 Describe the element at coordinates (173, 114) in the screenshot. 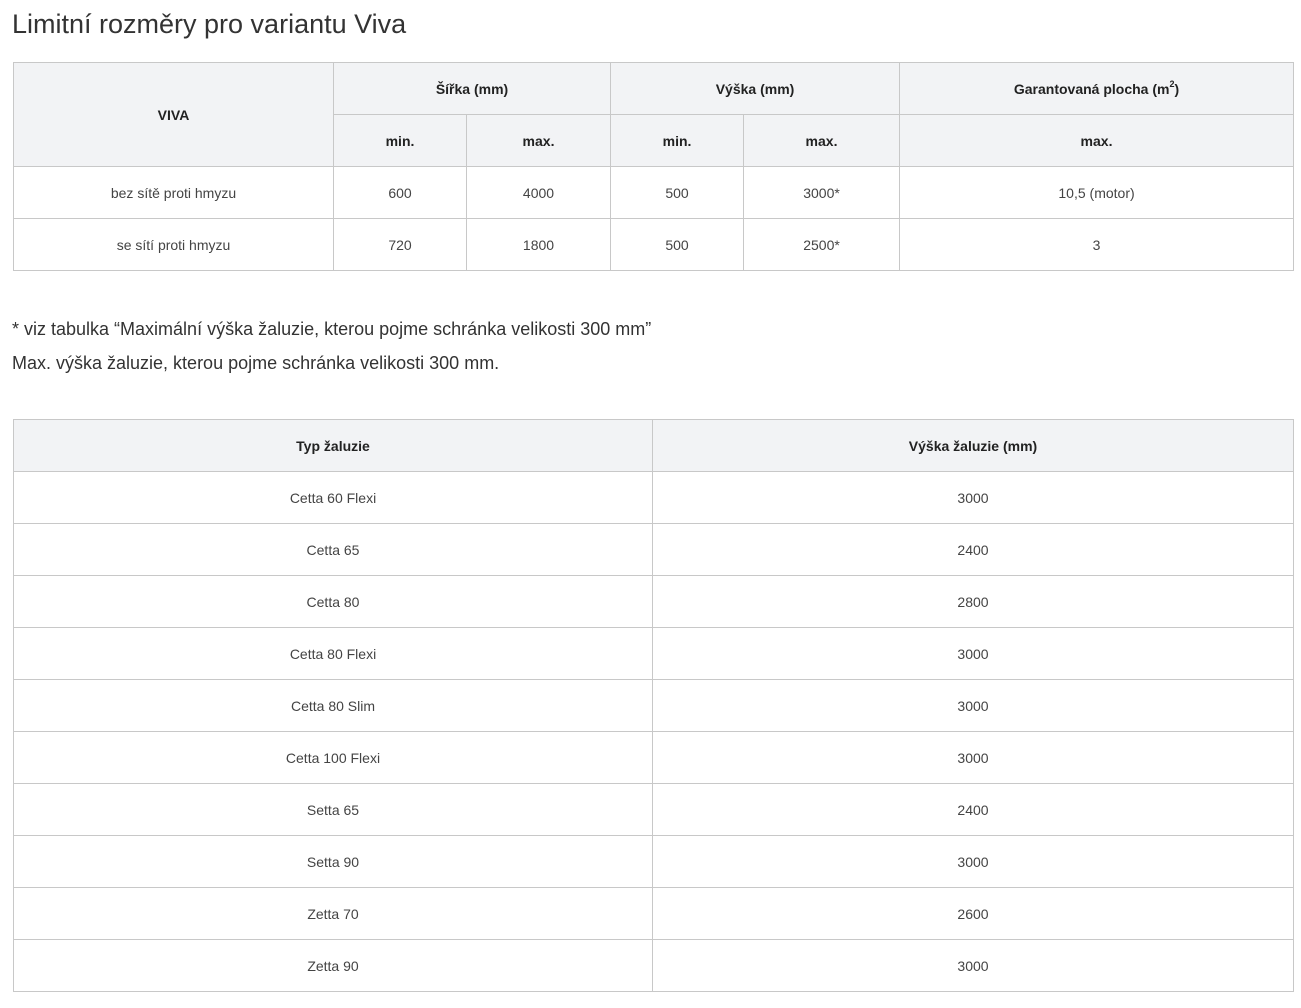

I see `limits-corner-header: VIVA` at that location.